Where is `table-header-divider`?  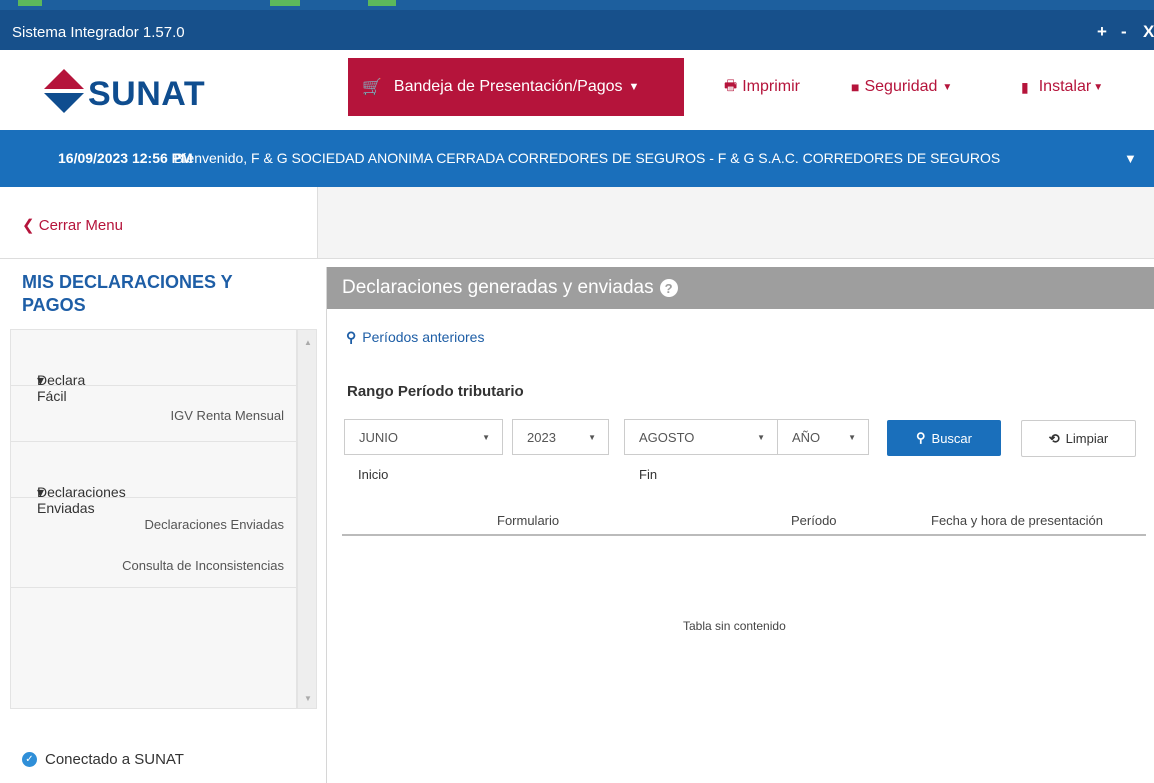
table-header-divider is located at coordinates (744, 535).